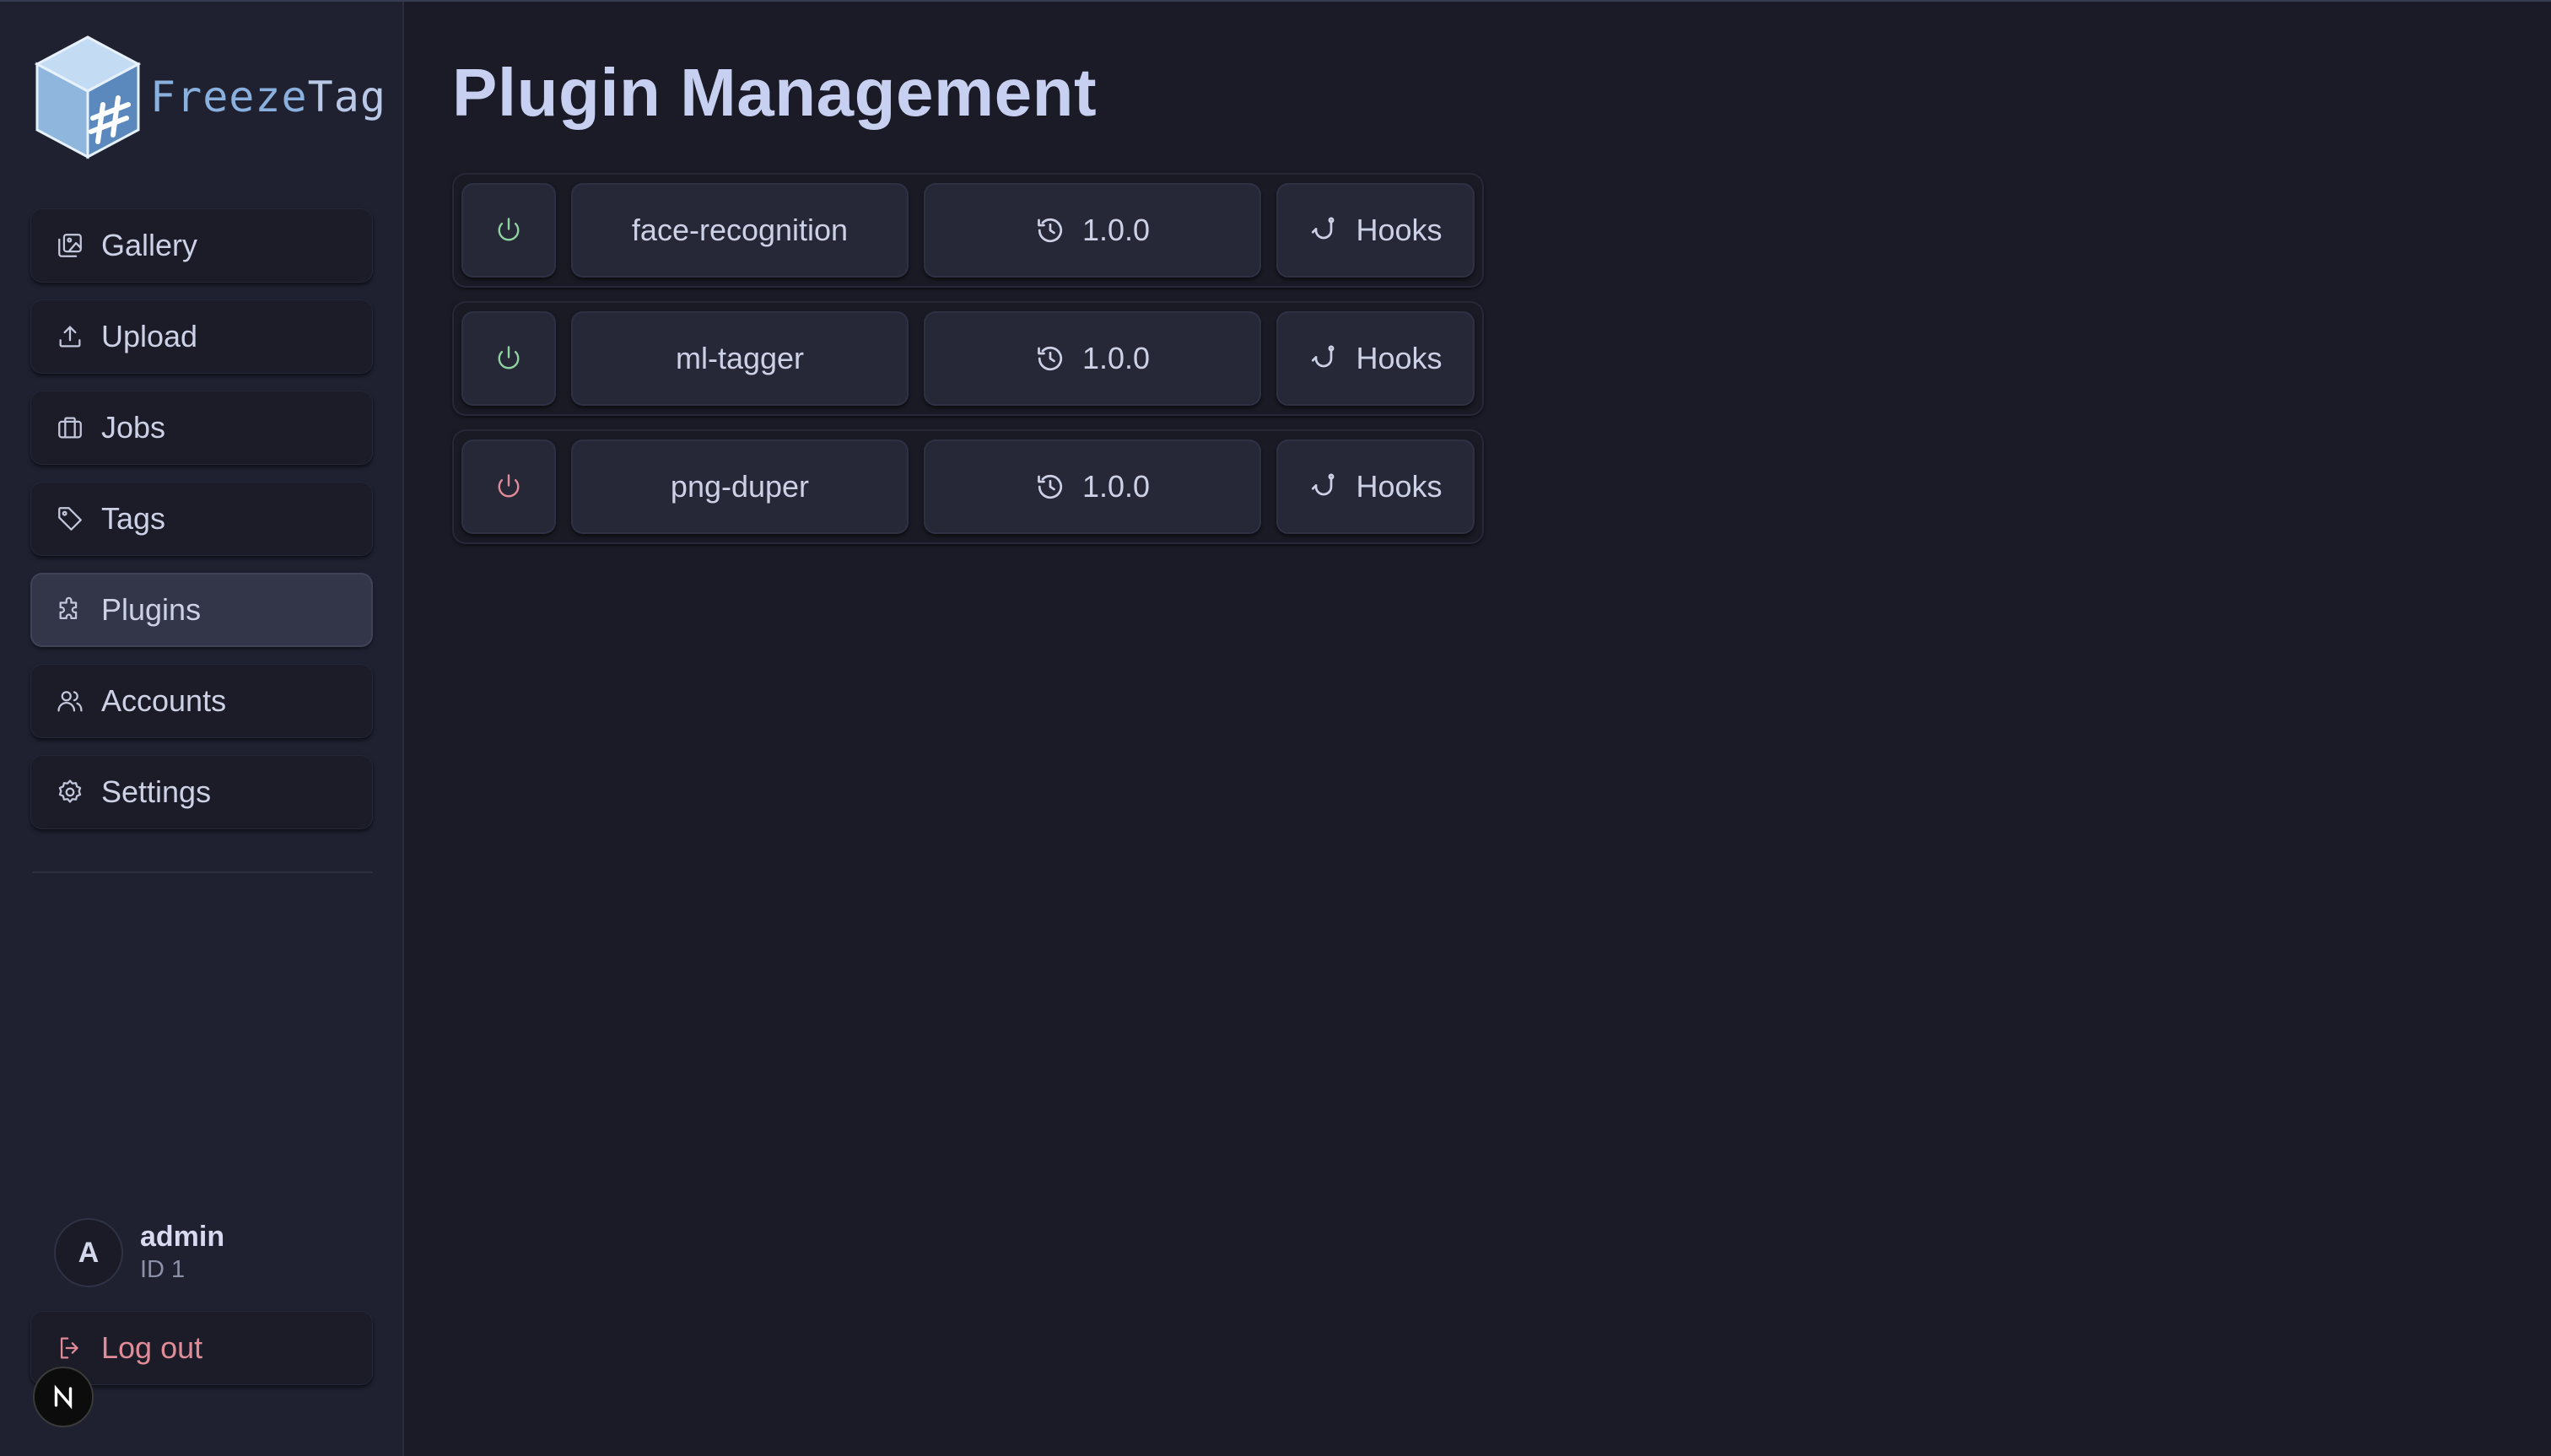 Image resolution: width=2551 pixels, height=1456 pixels. What do you see at coordinates (201, 428) in the screenshot?
I see `sidebar-item-jobs: Jobs` at bounding box center [201, 428].